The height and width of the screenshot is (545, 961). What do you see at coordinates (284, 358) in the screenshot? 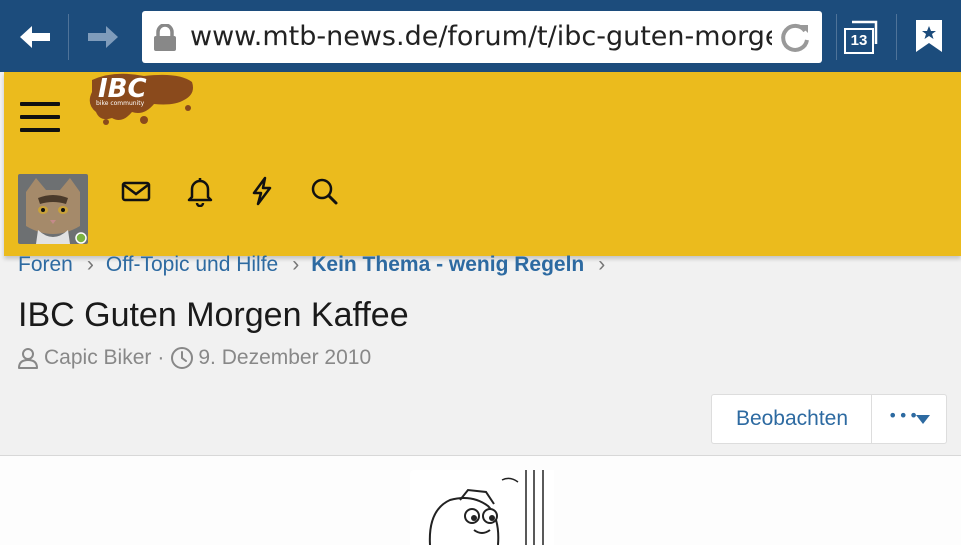
I see `thread-date: 9. Dezember 2010` at bounding box center [284, 358].